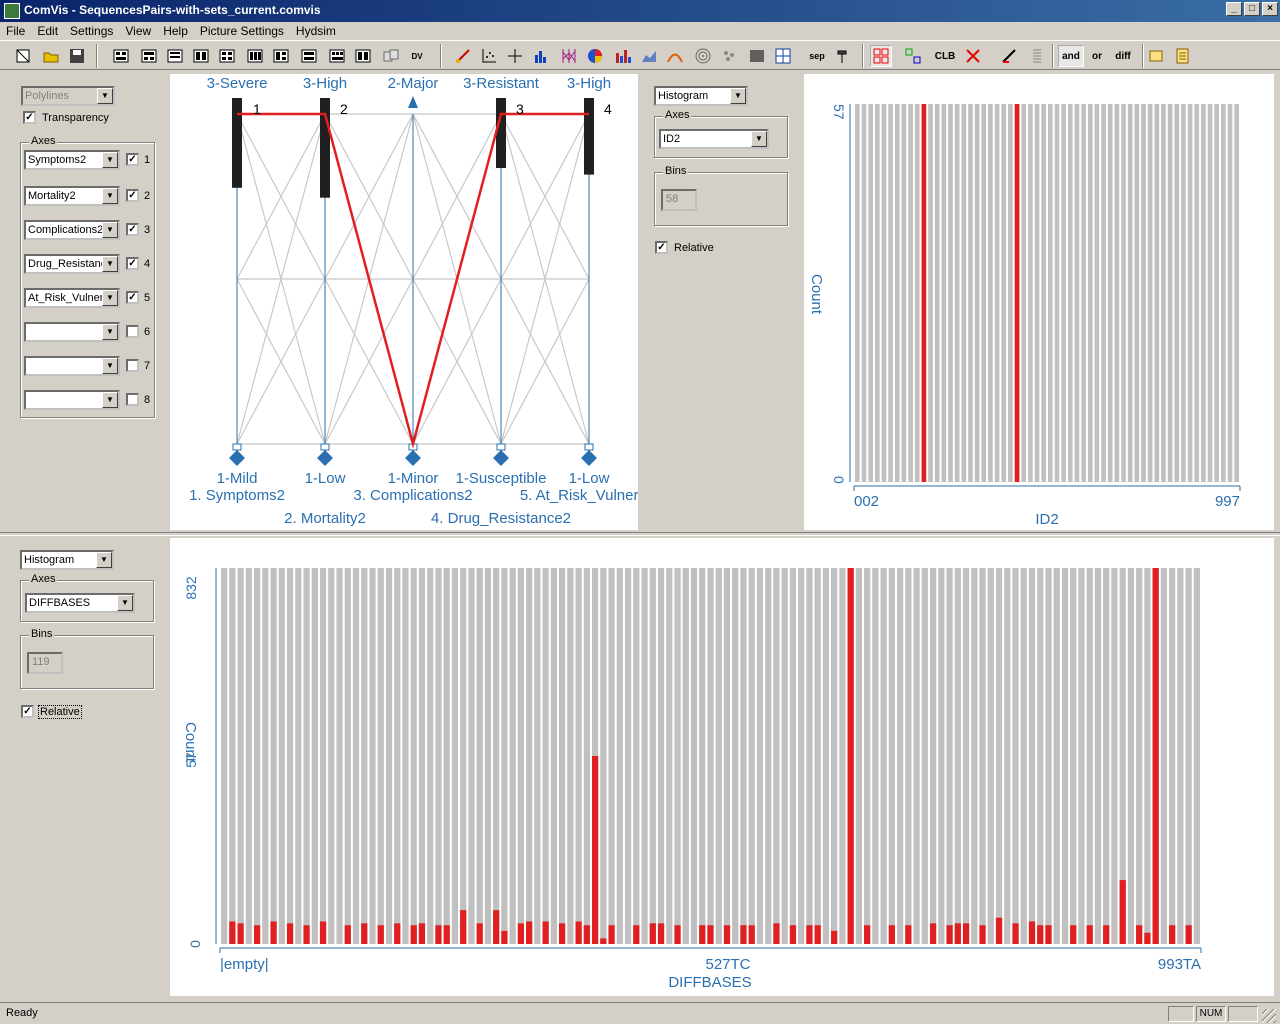  What do you see at coordinates (1037, 56) in the screenshot?
I see `list-icon` at bounding box center [1037, 56].